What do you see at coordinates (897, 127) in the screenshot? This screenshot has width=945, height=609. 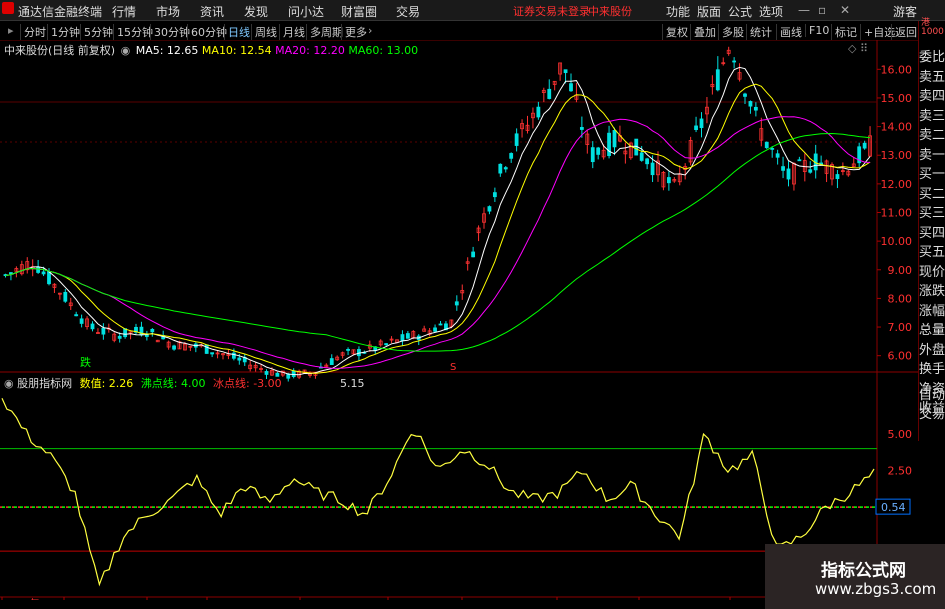 I see `price-tick-label: 14.00` at bounding box center [897, 127].